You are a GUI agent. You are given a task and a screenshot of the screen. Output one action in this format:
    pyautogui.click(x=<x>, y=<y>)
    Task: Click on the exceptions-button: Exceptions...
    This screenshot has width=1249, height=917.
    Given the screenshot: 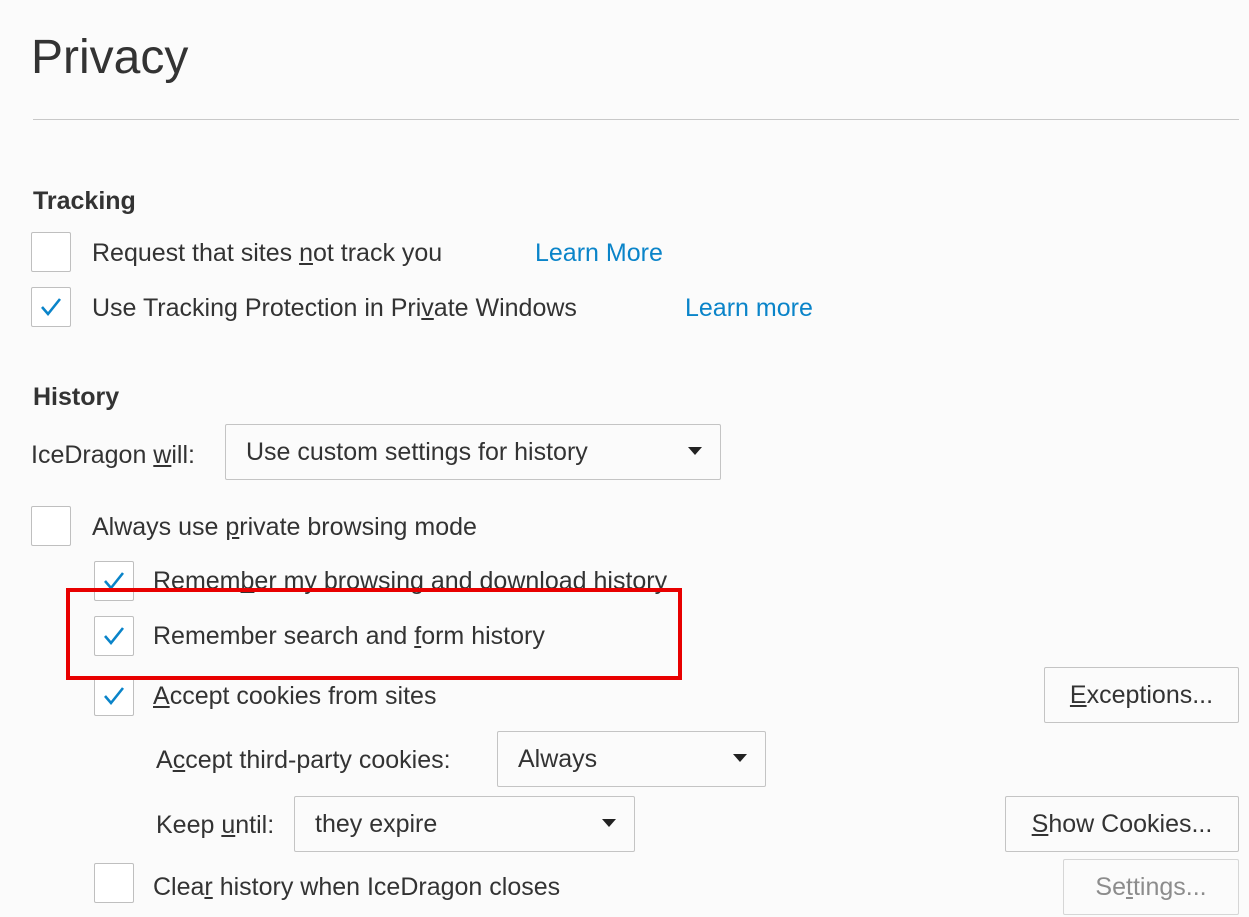 What is the action you would take?
    pyautogui.click(x=1141, y=695)
    